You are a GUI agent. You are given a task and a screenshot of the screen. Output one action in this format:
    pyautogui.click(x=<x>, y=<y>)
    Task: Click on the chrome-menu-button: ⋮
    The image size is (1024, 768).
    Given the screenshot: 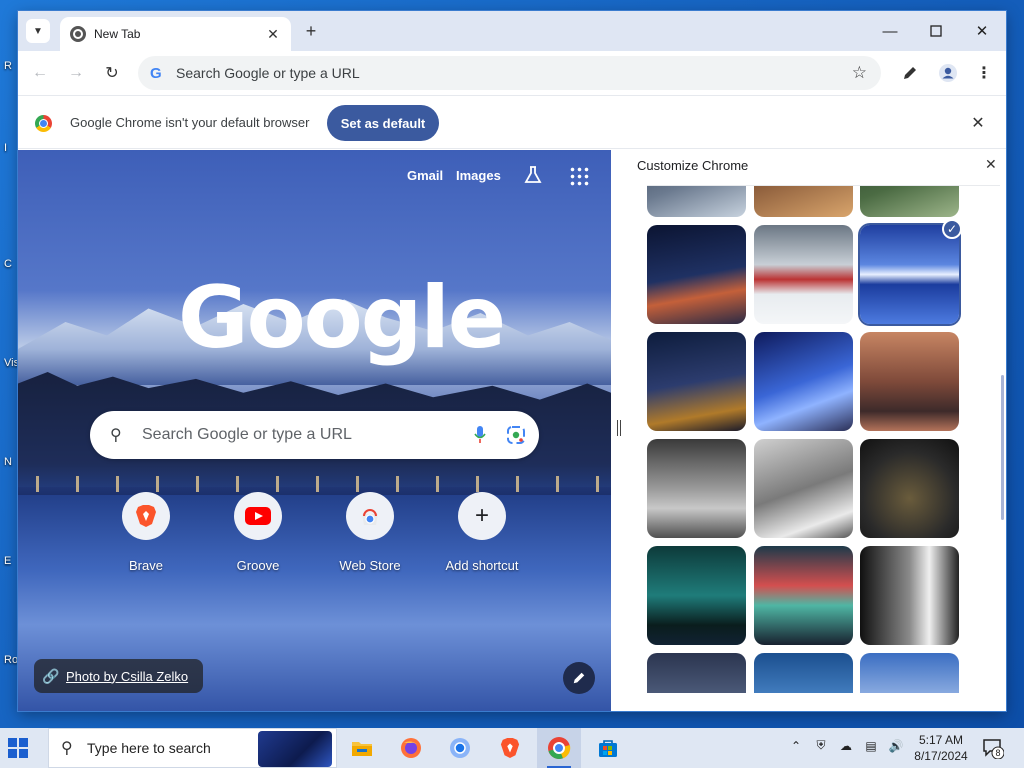 What is the action you would take?
    pyautogui.click(x=984, y=73)
    